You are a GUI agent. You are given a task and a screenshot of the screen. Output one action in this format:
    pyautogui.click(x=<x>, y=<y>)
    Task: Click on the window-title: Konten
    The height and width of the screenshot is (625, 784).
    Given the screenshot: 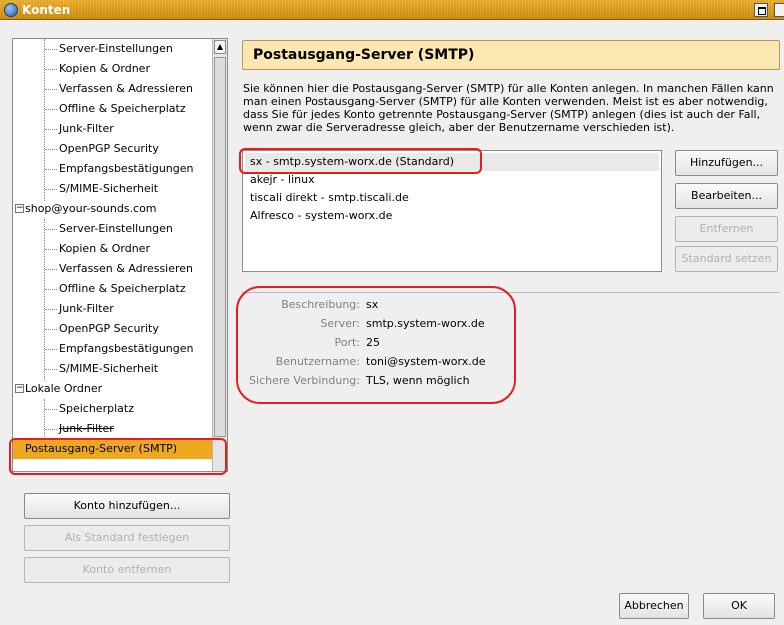 What is the action you would take?
    pyautogui.click(x=46, y=10)
    